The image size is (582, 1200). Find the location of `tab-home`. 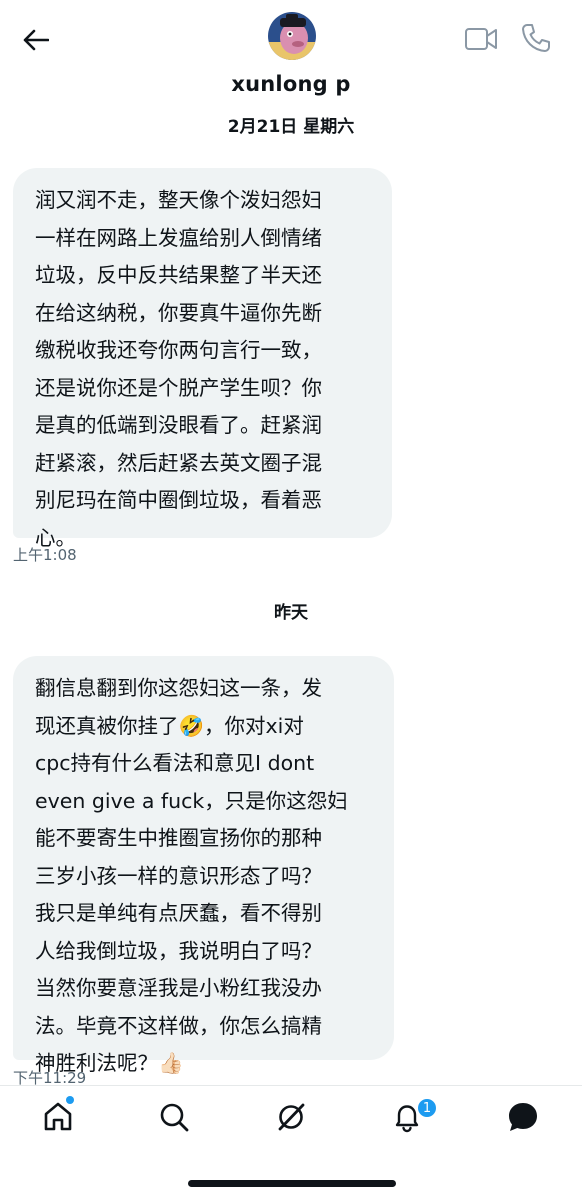

tab-home is located at coordinates (58, 1117).